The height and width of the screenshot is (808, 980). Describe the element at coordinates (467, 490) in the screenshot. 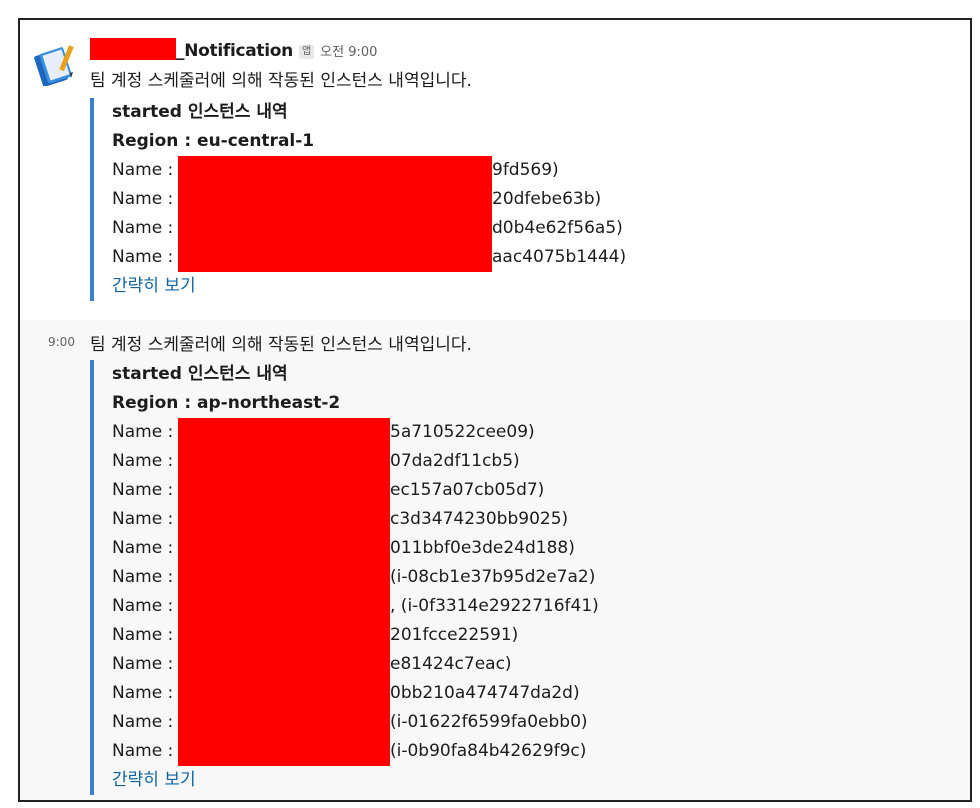

I see `instance-id: ec157a07cb05d7)` at that location.